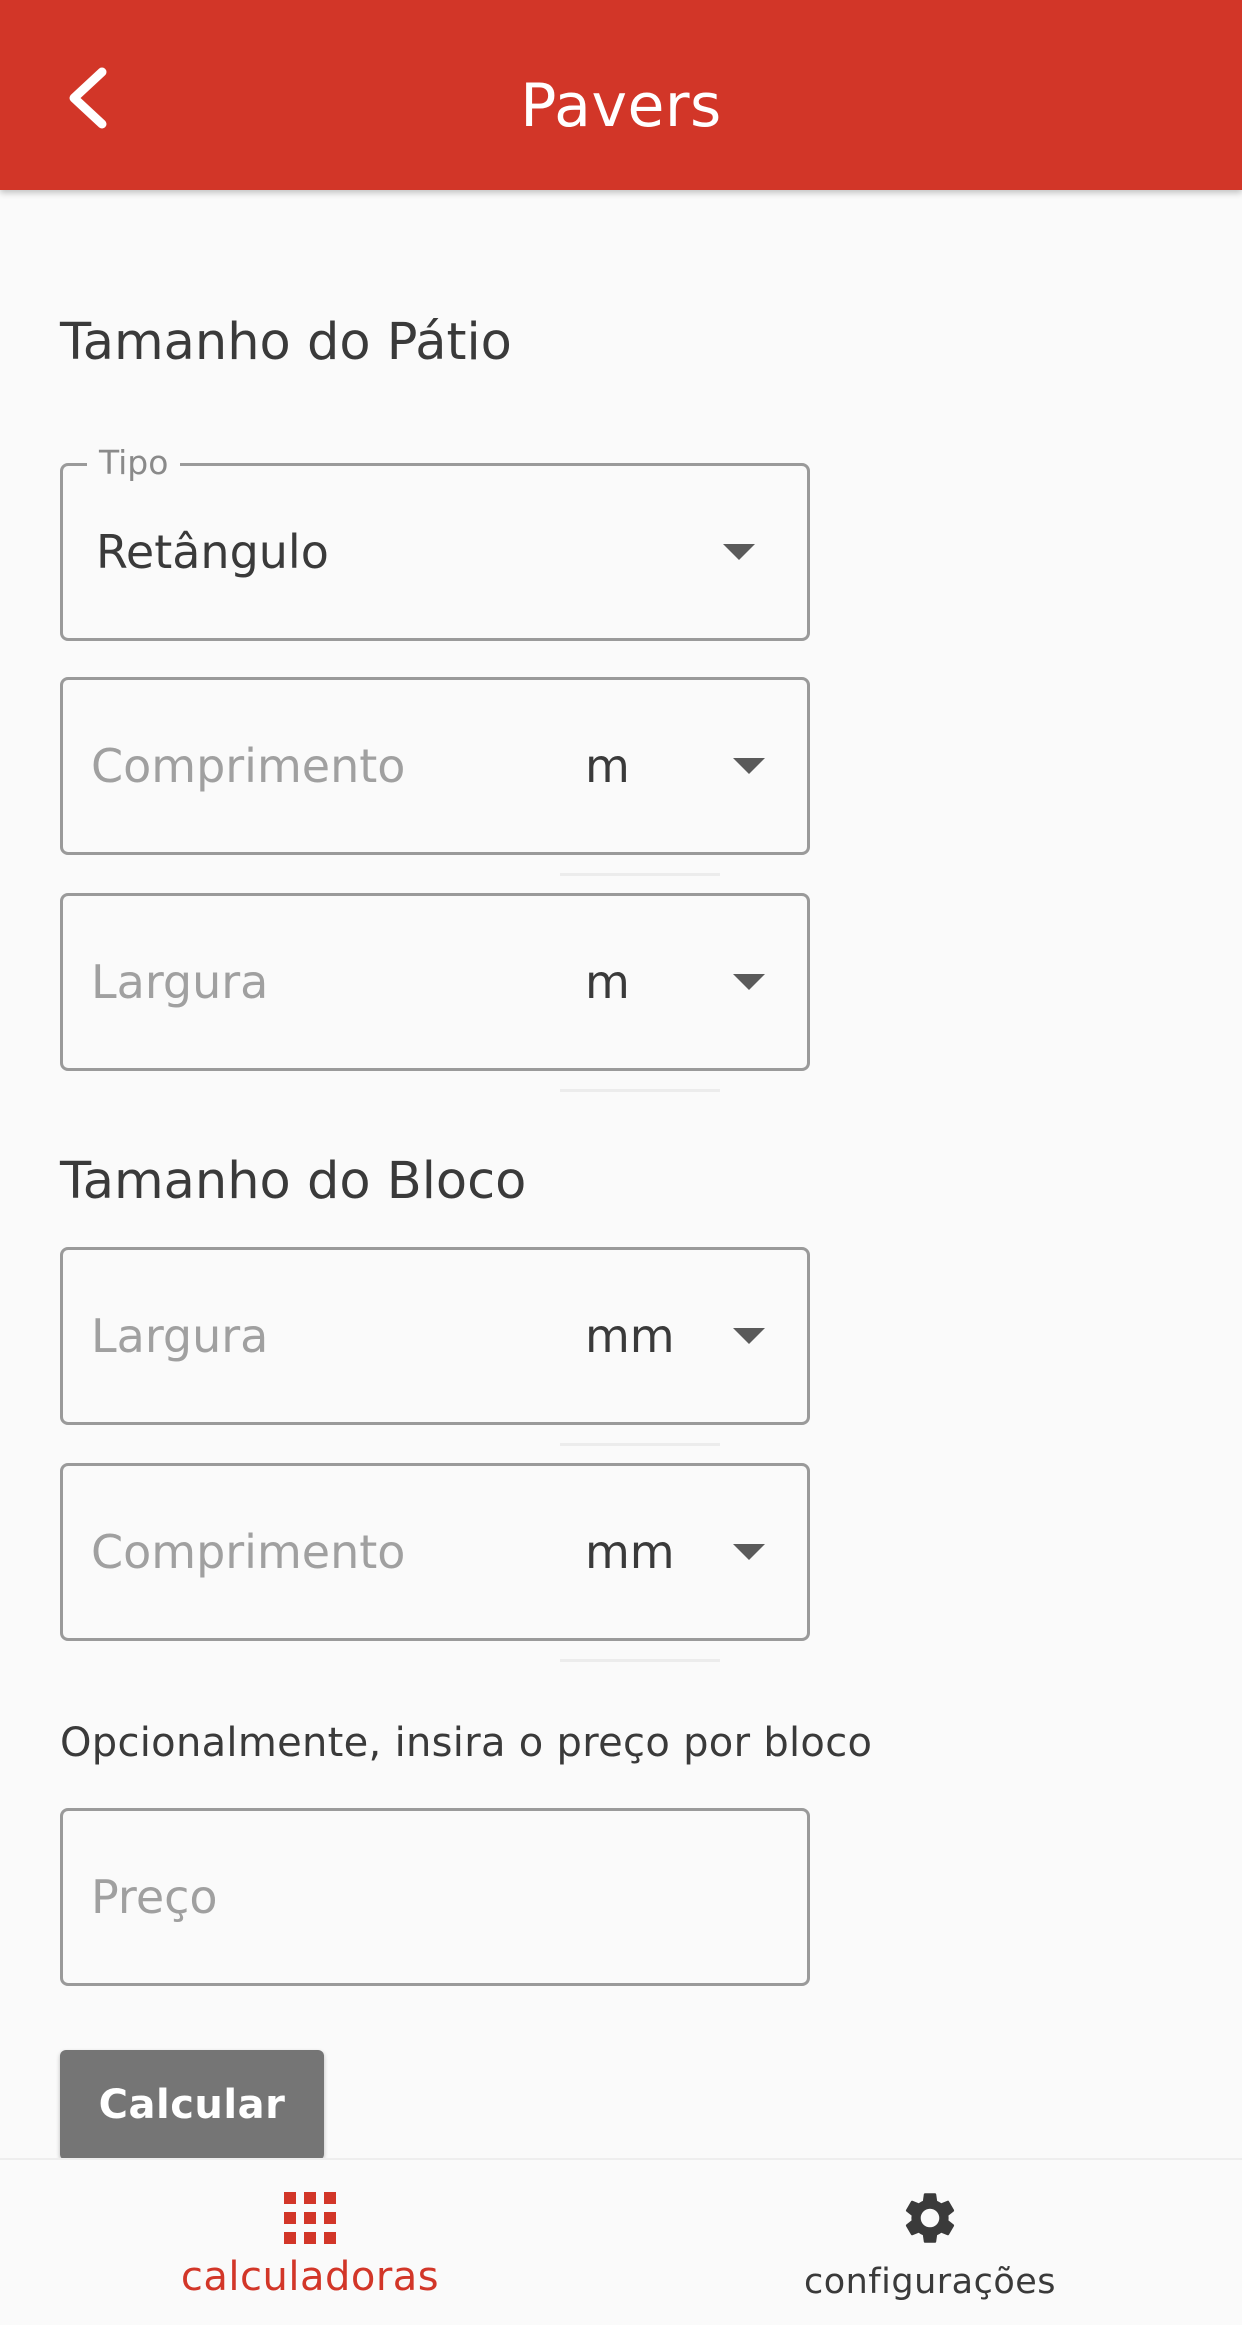 The height and width of the screenshot is (2325, 1242). I want to click on patio-width-placeholder: Largura, so click(180, 982).